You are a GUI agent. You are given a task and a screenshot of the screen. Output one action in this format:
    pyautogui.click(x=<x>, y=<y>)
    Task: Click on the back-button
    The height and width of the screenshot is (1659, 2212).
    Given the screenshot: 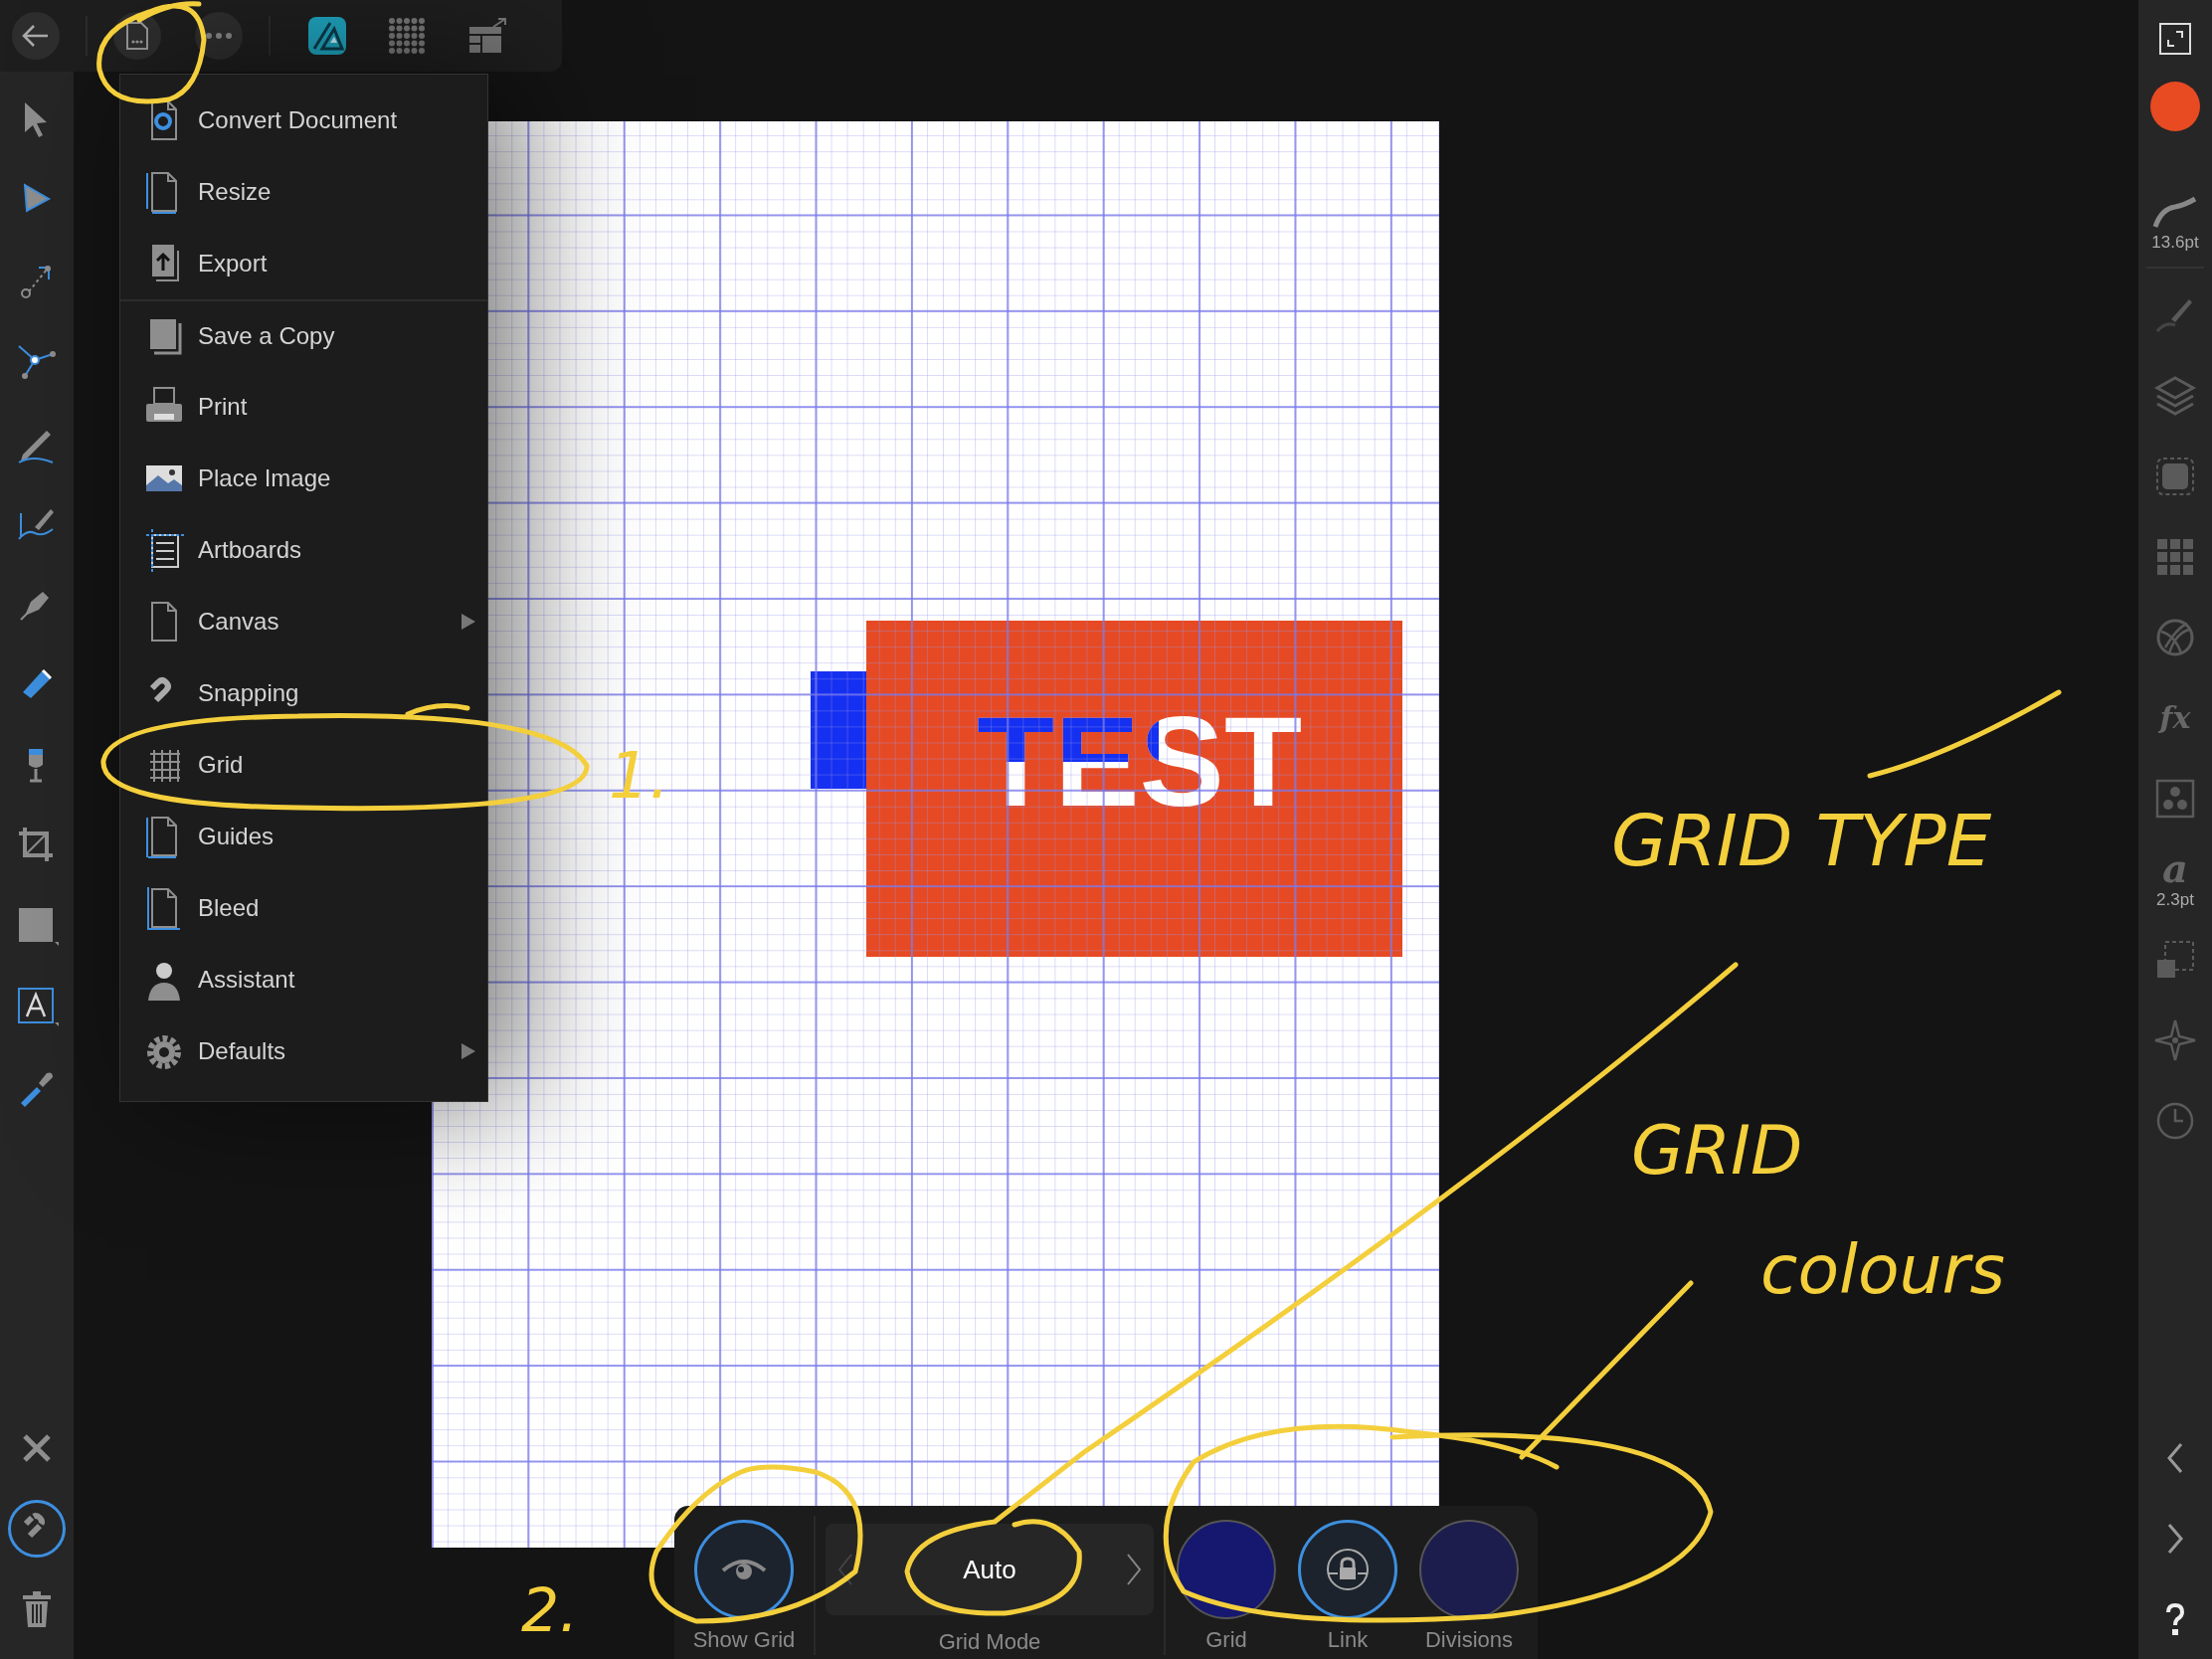 What is the action you would take?
    pyautogui.click(x=36, y=36)
    